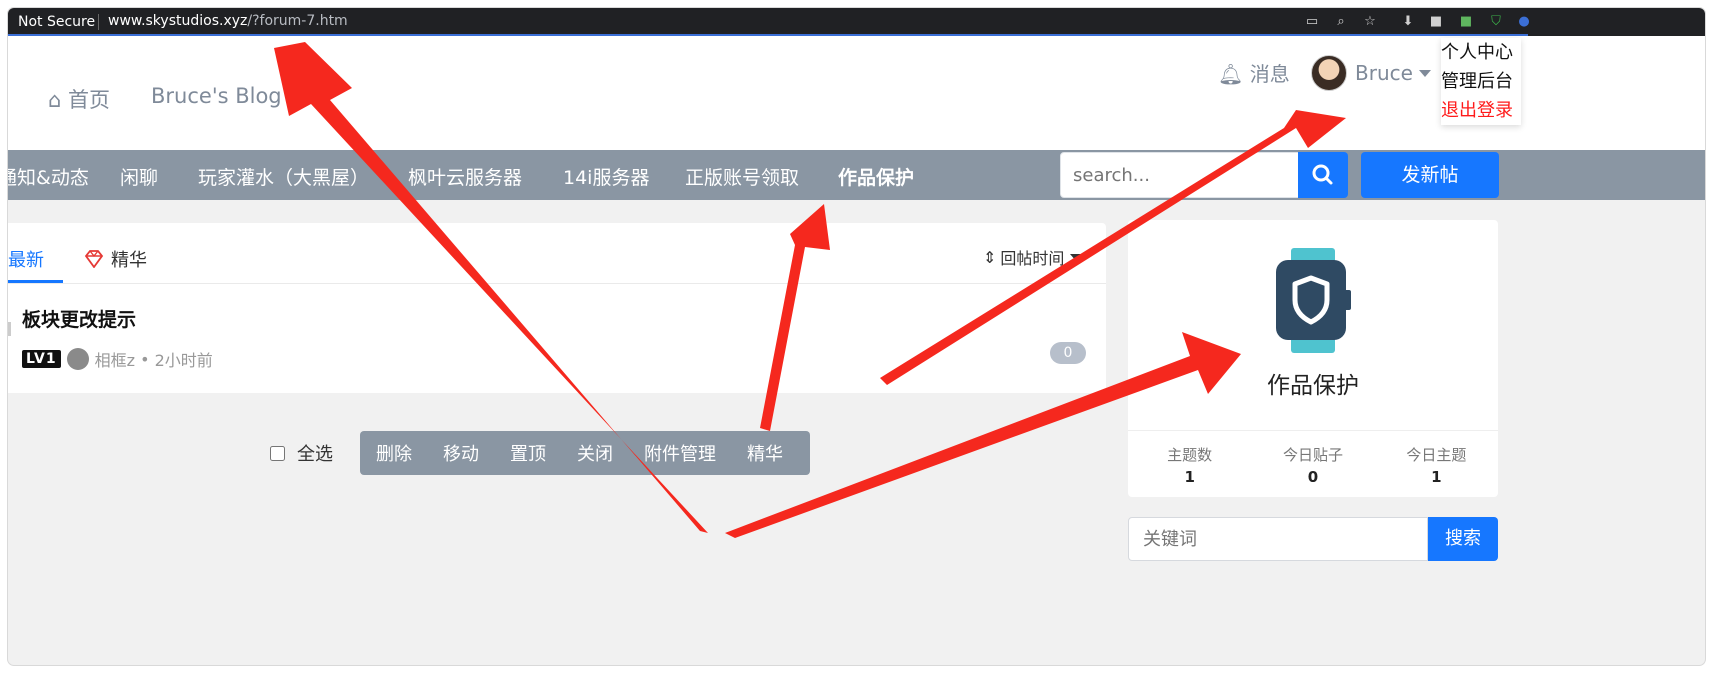  What do you see at coordinates (315, 454) in the screenshot?
I see `select-all-label: 全选` at bounding box center [315, 454].